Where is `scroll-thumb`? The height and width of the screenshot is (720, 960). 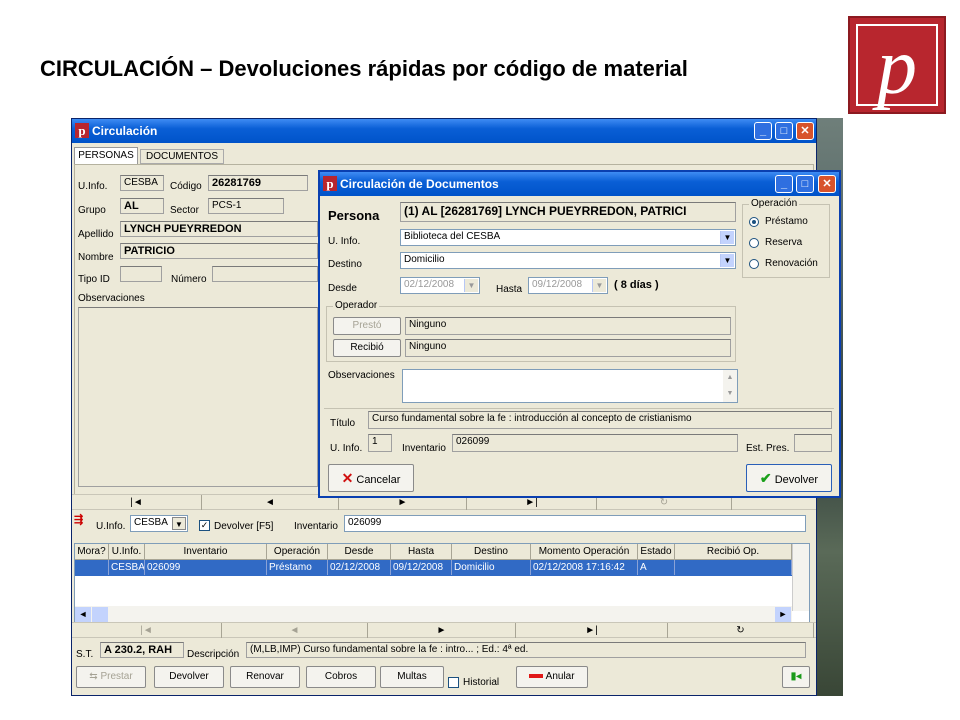 scroll-thumb is located at coordinates (100, 614).